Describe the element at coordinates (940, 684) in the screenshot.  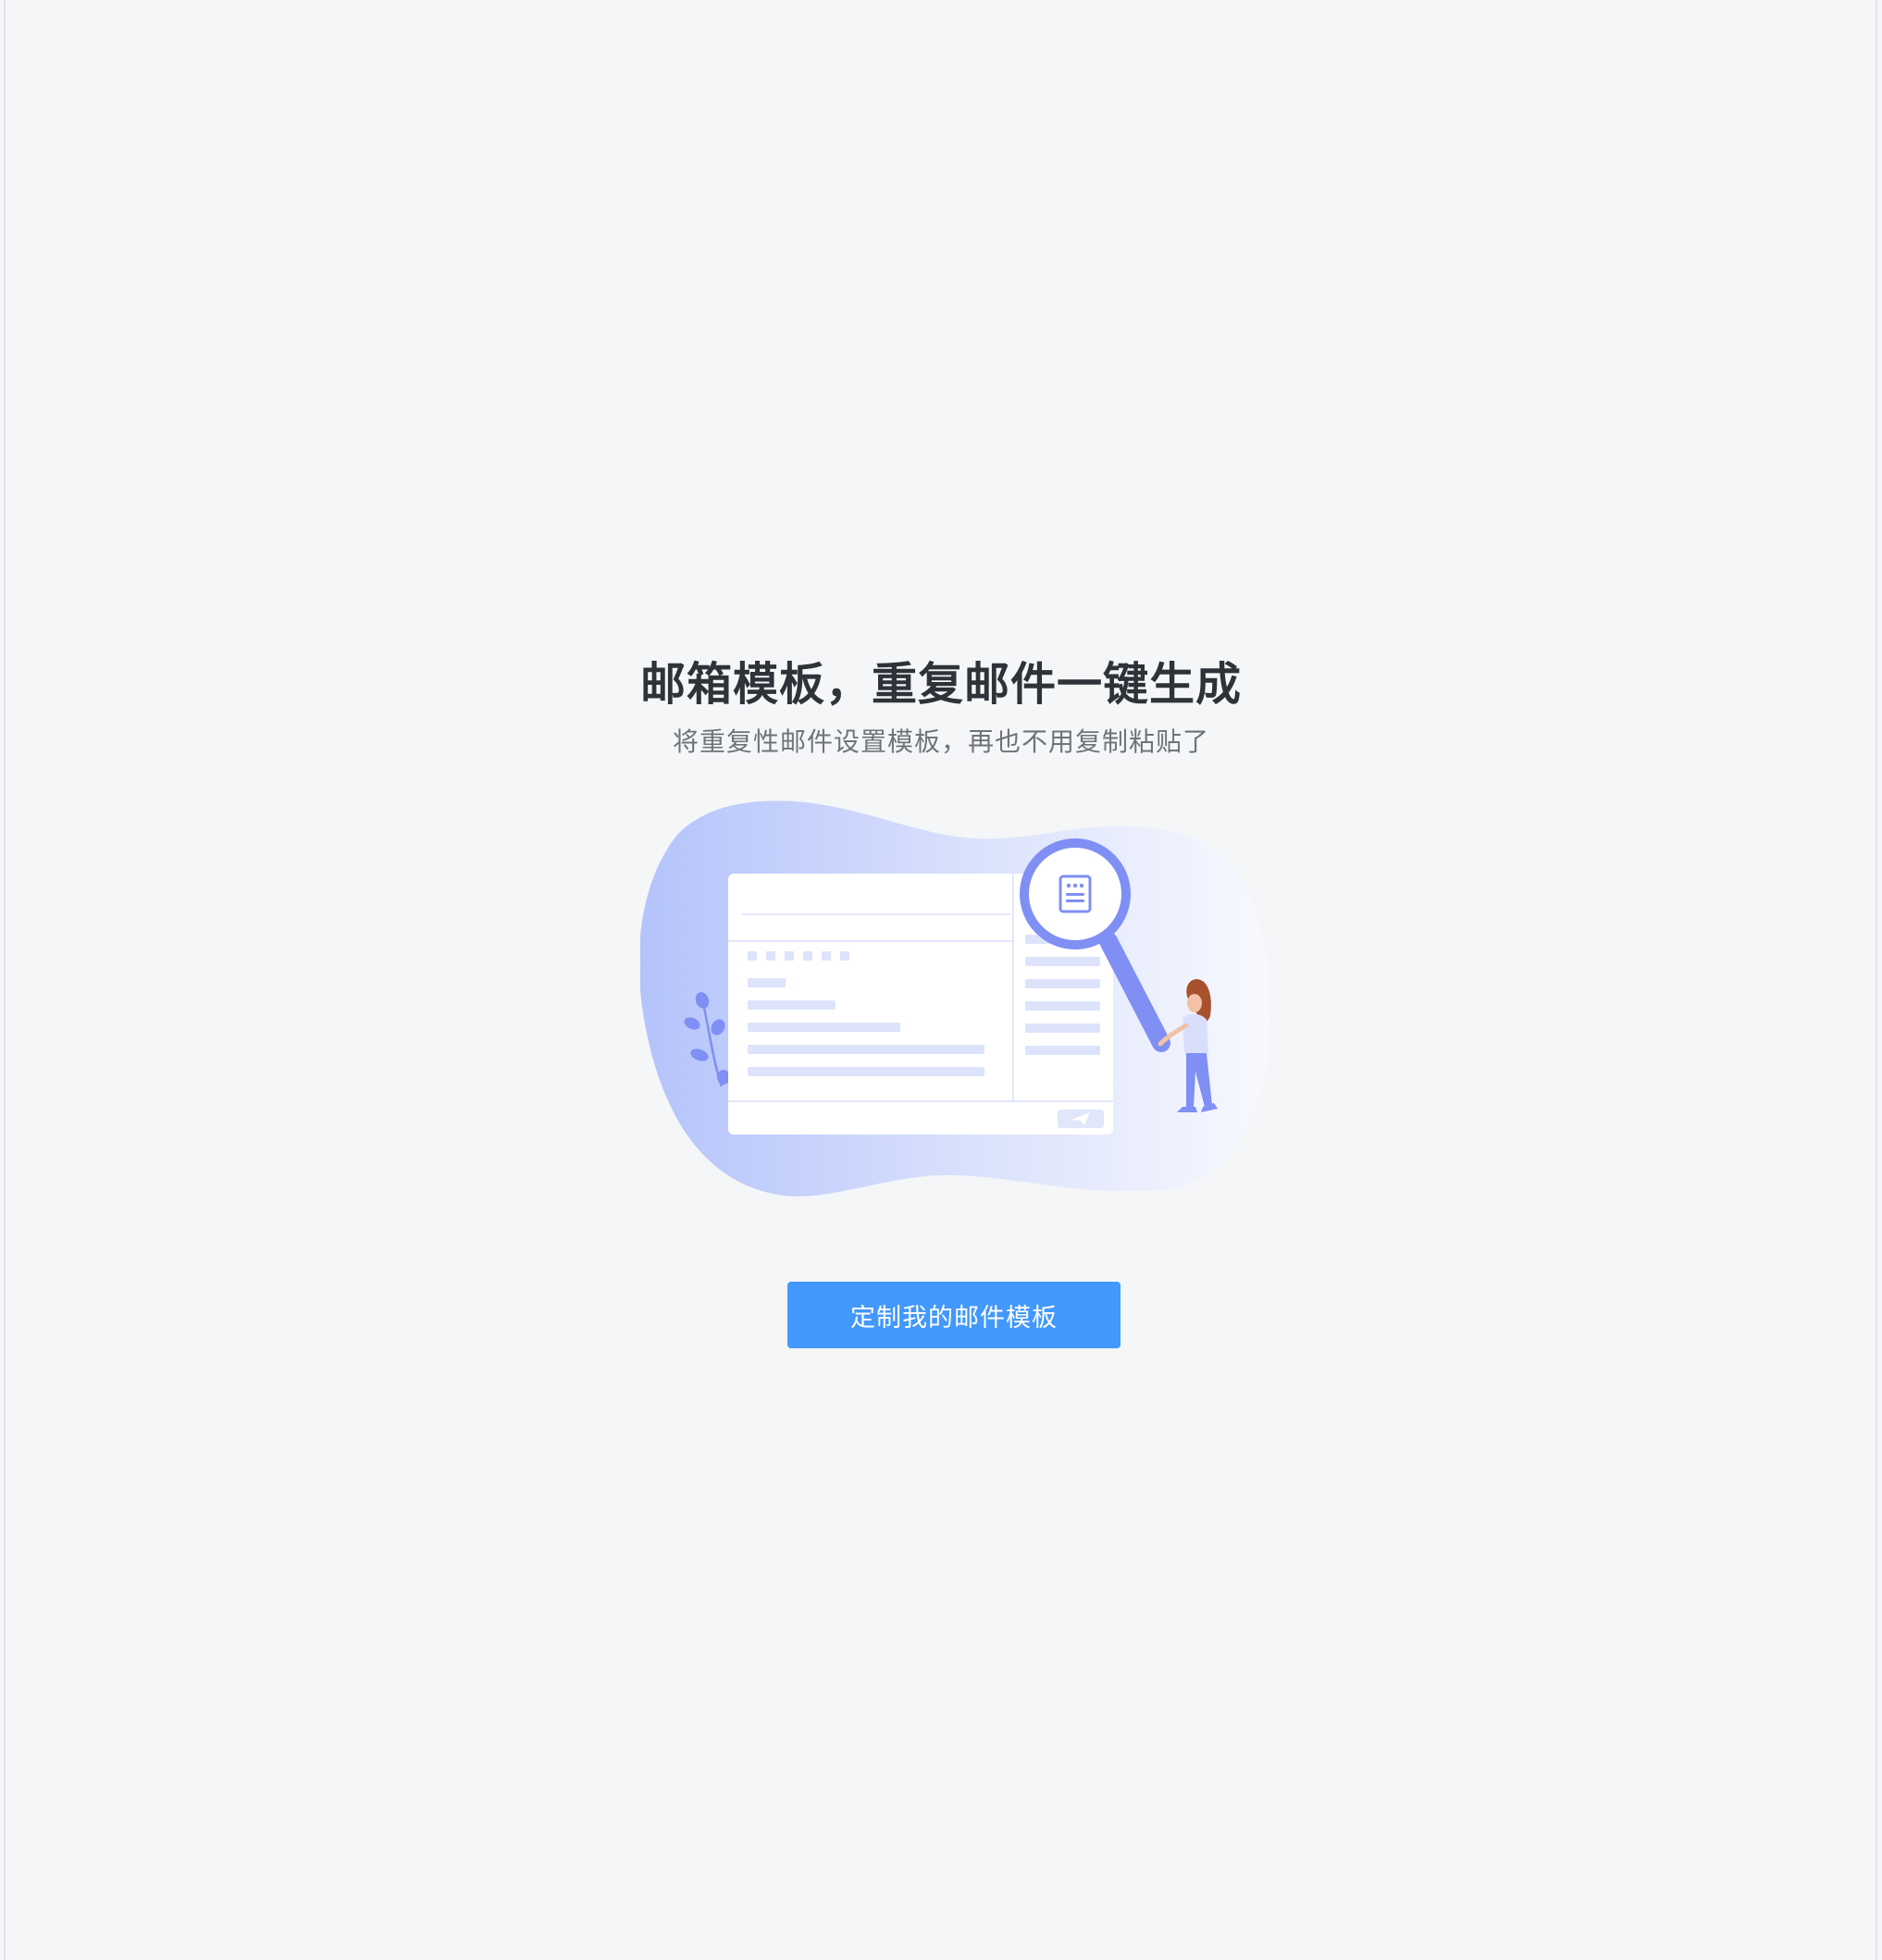
I see `page-title: 邮箱模板，重复邮件一键生成` at that location.